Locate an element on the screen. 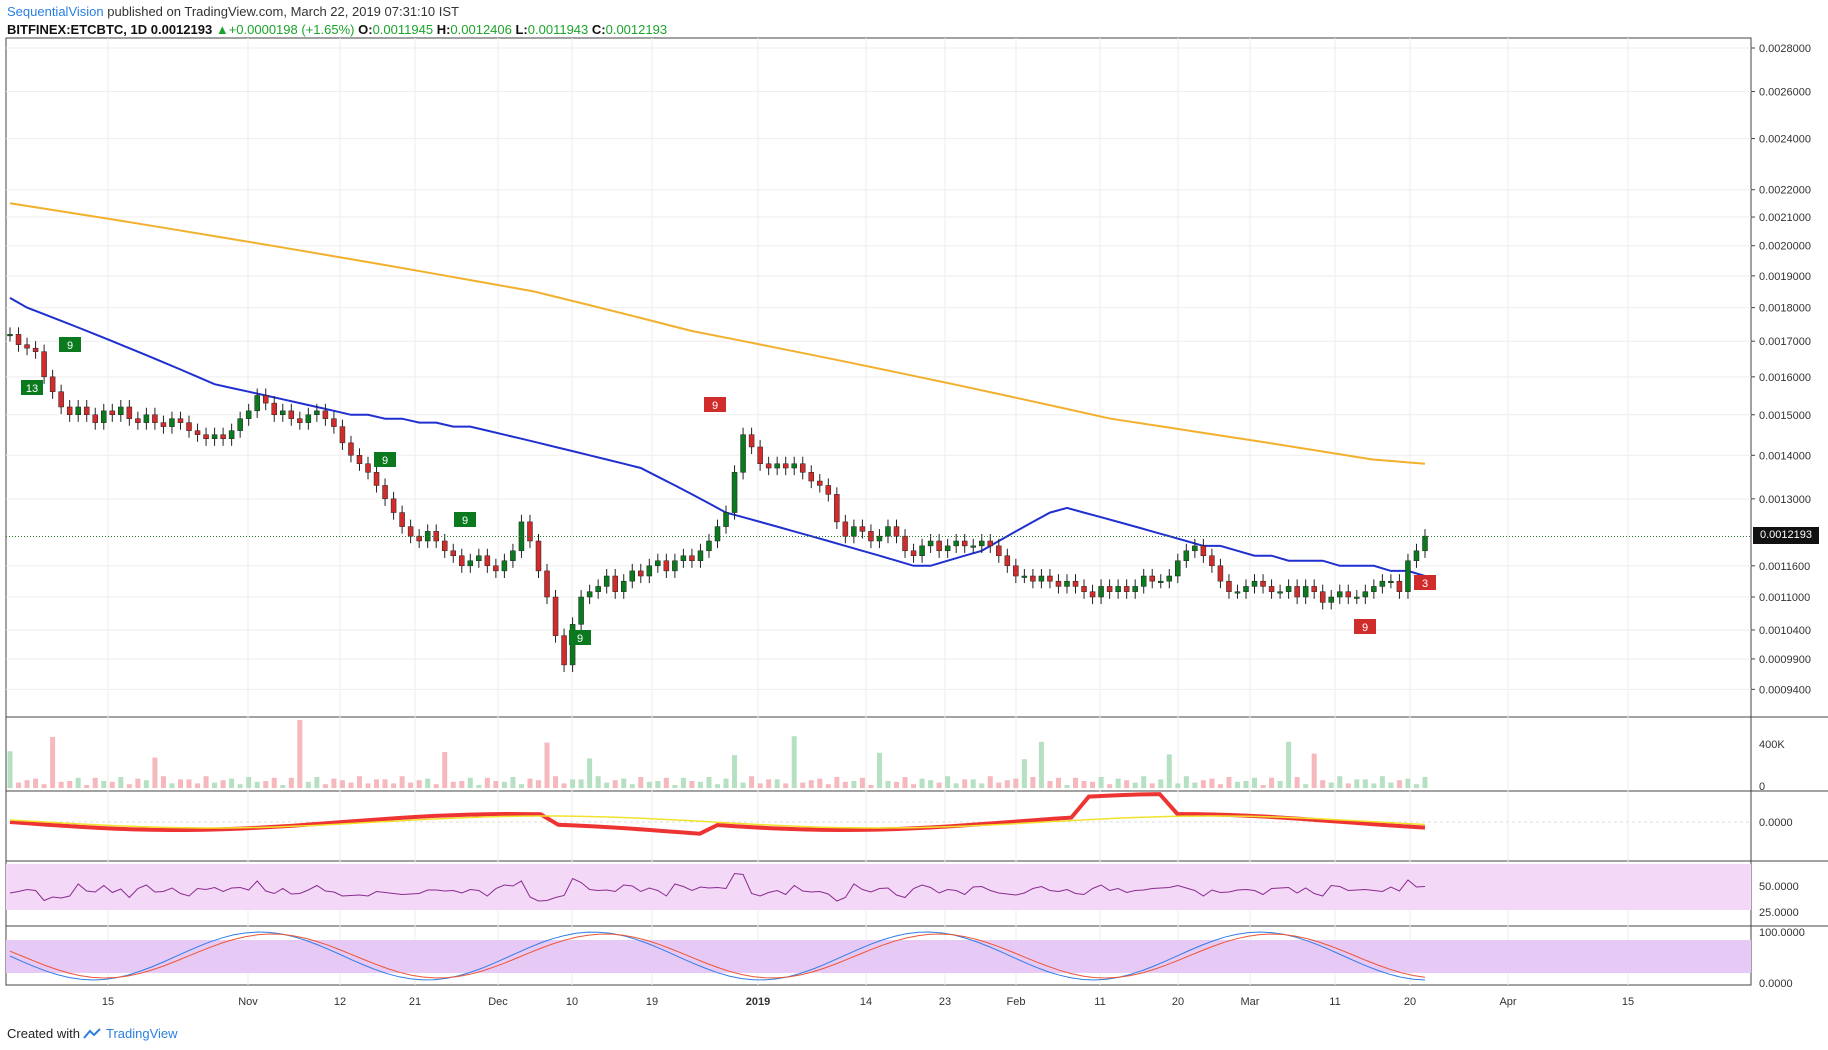 The height and width of the screenshot is (1050, 1828). x-tick-label: Dec is located at coordinates (498, 1002).